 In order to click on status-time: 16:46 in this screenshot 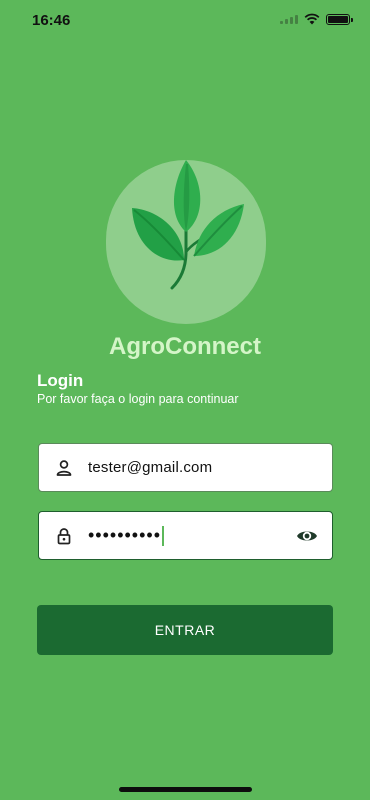, I will do `click(51, 20)`.